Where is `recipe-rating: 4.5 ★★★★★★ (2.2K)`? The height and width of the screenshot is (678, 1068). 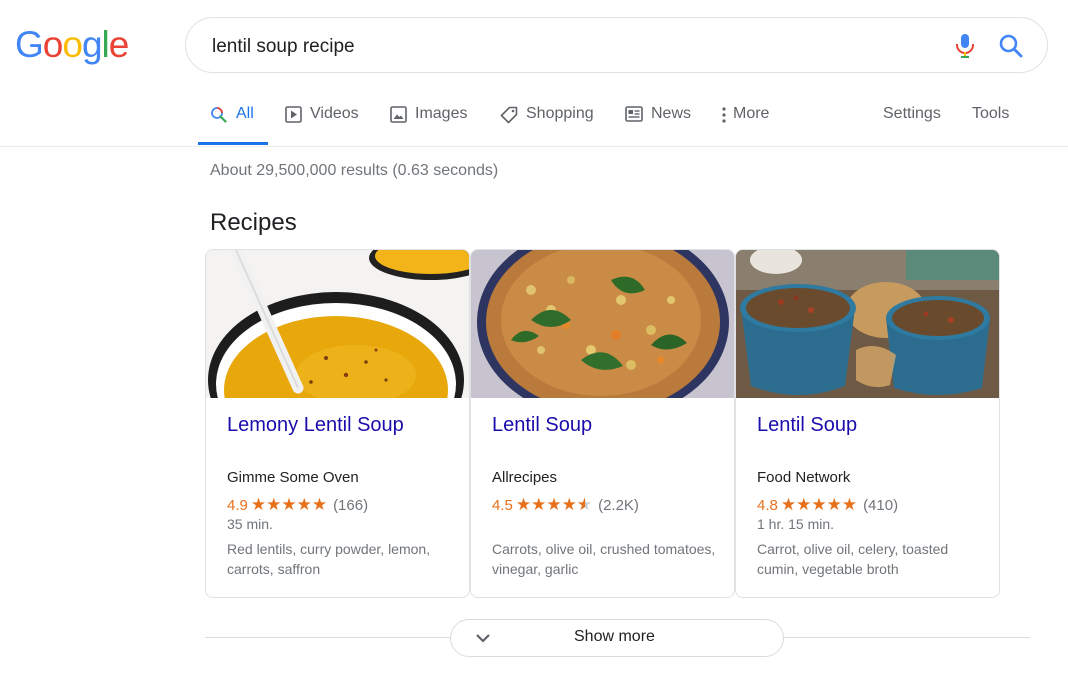
recipe-rating: 4.5 ★★★★★★ (2.2K) is located at coordinates (565, 505).